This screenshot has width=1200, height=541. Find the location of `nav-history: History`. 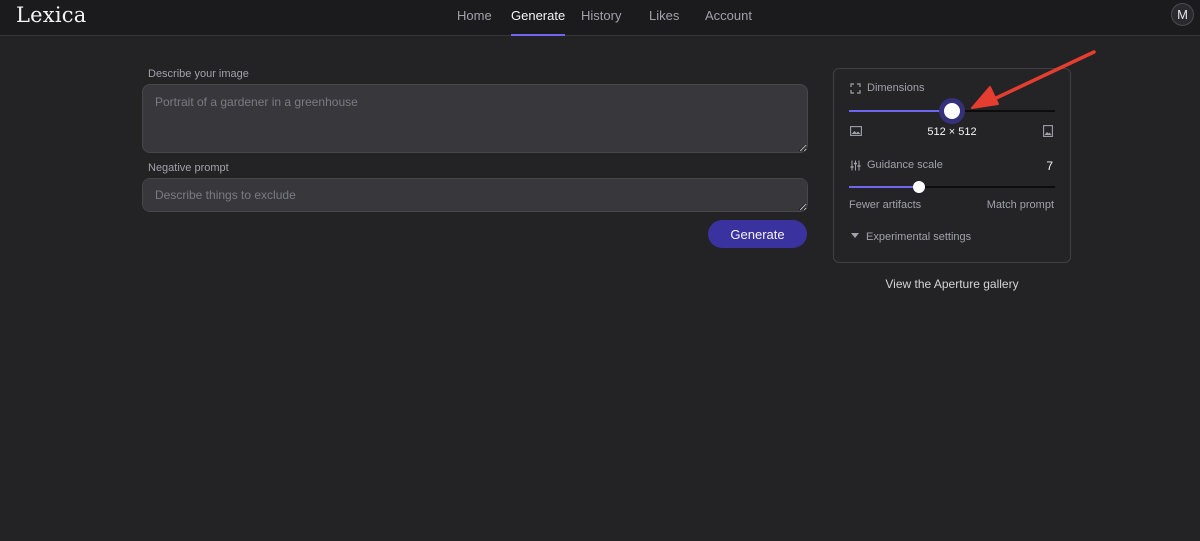

nav-history: History is located at coordinates (601, 22).